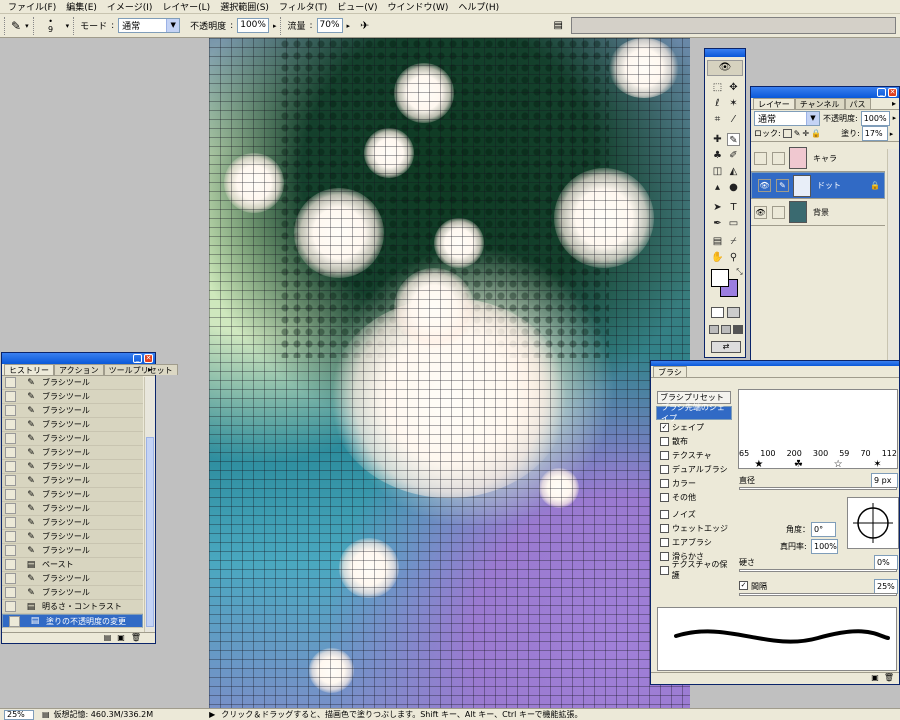 This screenshot has width=900, height=720. Describe the element at coordinates (694, 469) in the screenshot. I see `brush-option: デュアルブラシ` at that location.